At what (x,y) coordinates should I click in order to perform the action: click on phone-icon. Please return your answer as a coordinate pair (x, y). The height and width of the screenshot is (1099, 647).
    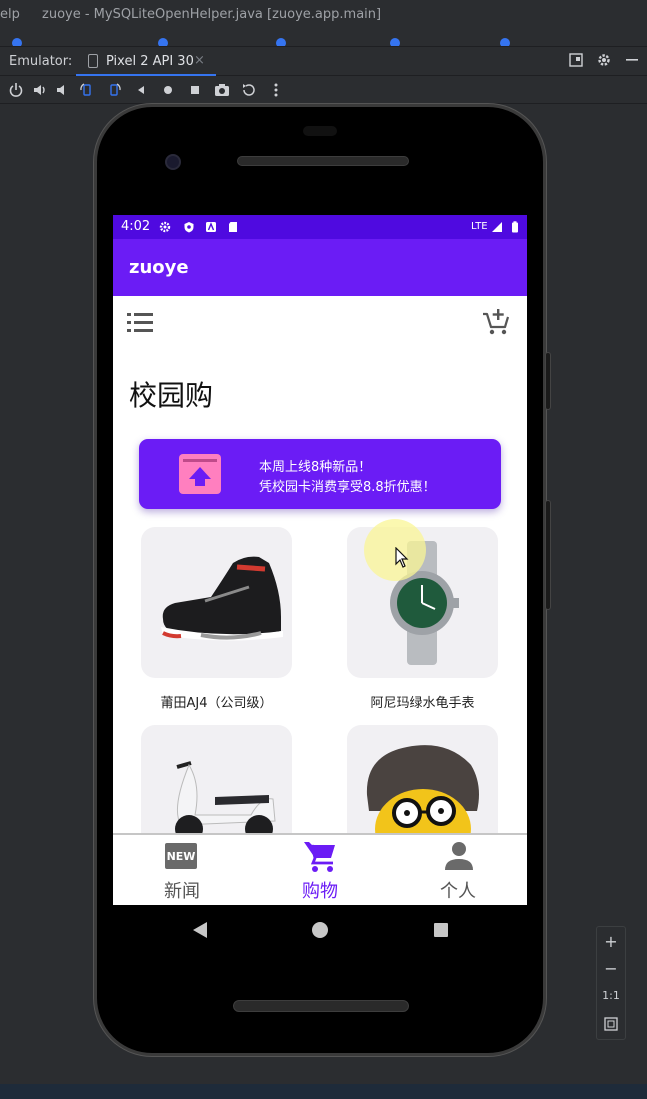
    Looking at the image, I should click on (93, 61).